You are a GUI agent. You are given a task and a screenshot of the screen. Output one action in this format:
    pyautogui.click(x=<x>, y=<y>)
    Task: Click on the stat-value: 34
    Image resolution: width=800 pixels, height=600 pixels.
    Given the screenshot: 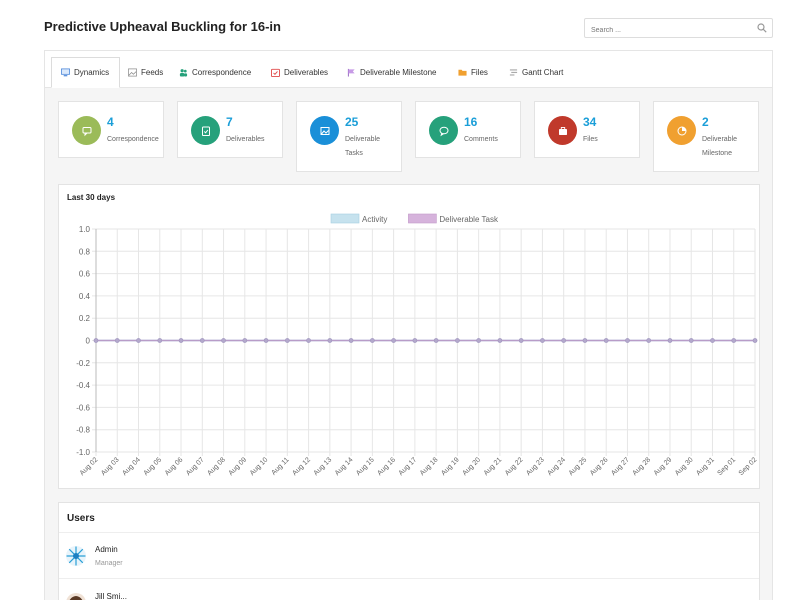 What is the action you would take?
    pyautogui.click(x=590, y=122)
    